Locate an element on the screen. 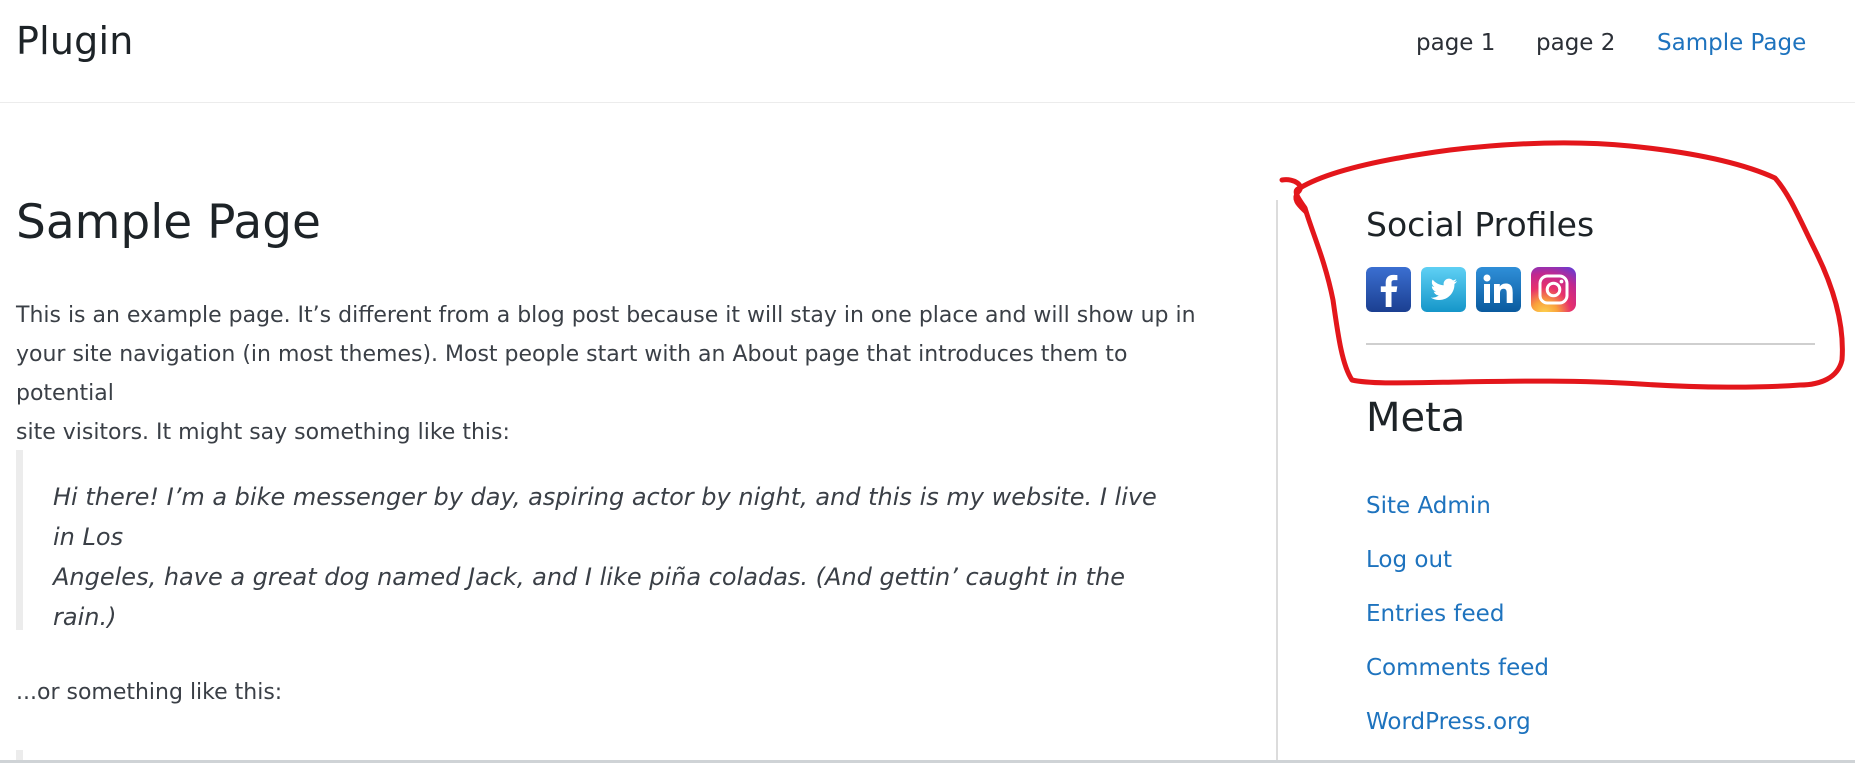  instagram-icon is located at coordinates (1553, 289).